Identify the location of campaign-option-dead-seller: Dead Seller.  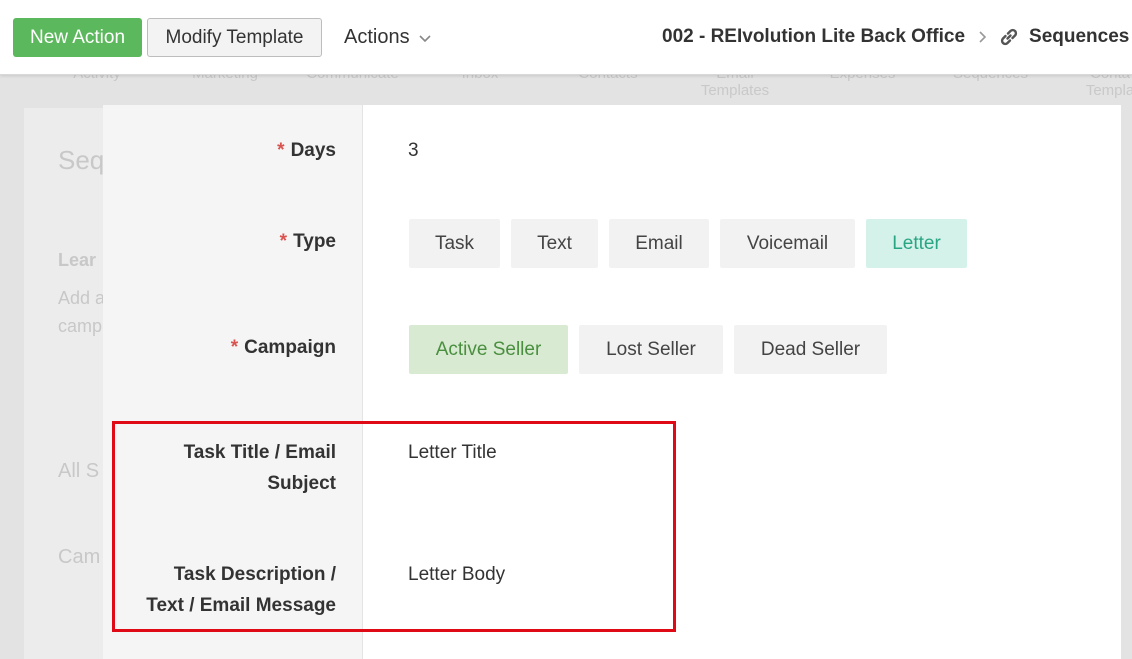
(810, 349).